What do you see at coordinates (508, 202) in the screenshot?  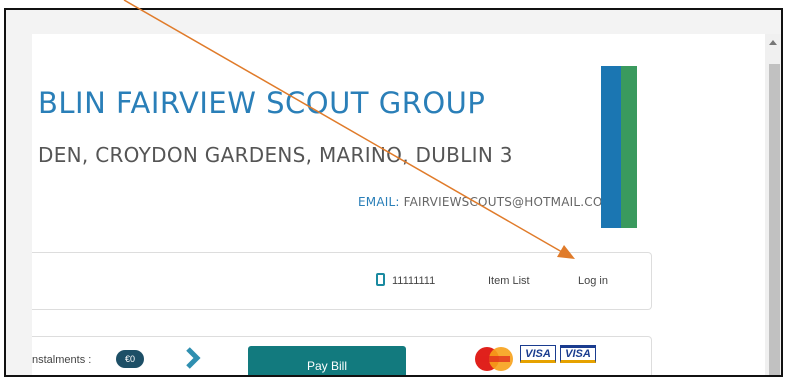 I see `email-value: FAIRVIEWSCOUTS@HOTMAIL.COM` at bounding box center [508, 202].